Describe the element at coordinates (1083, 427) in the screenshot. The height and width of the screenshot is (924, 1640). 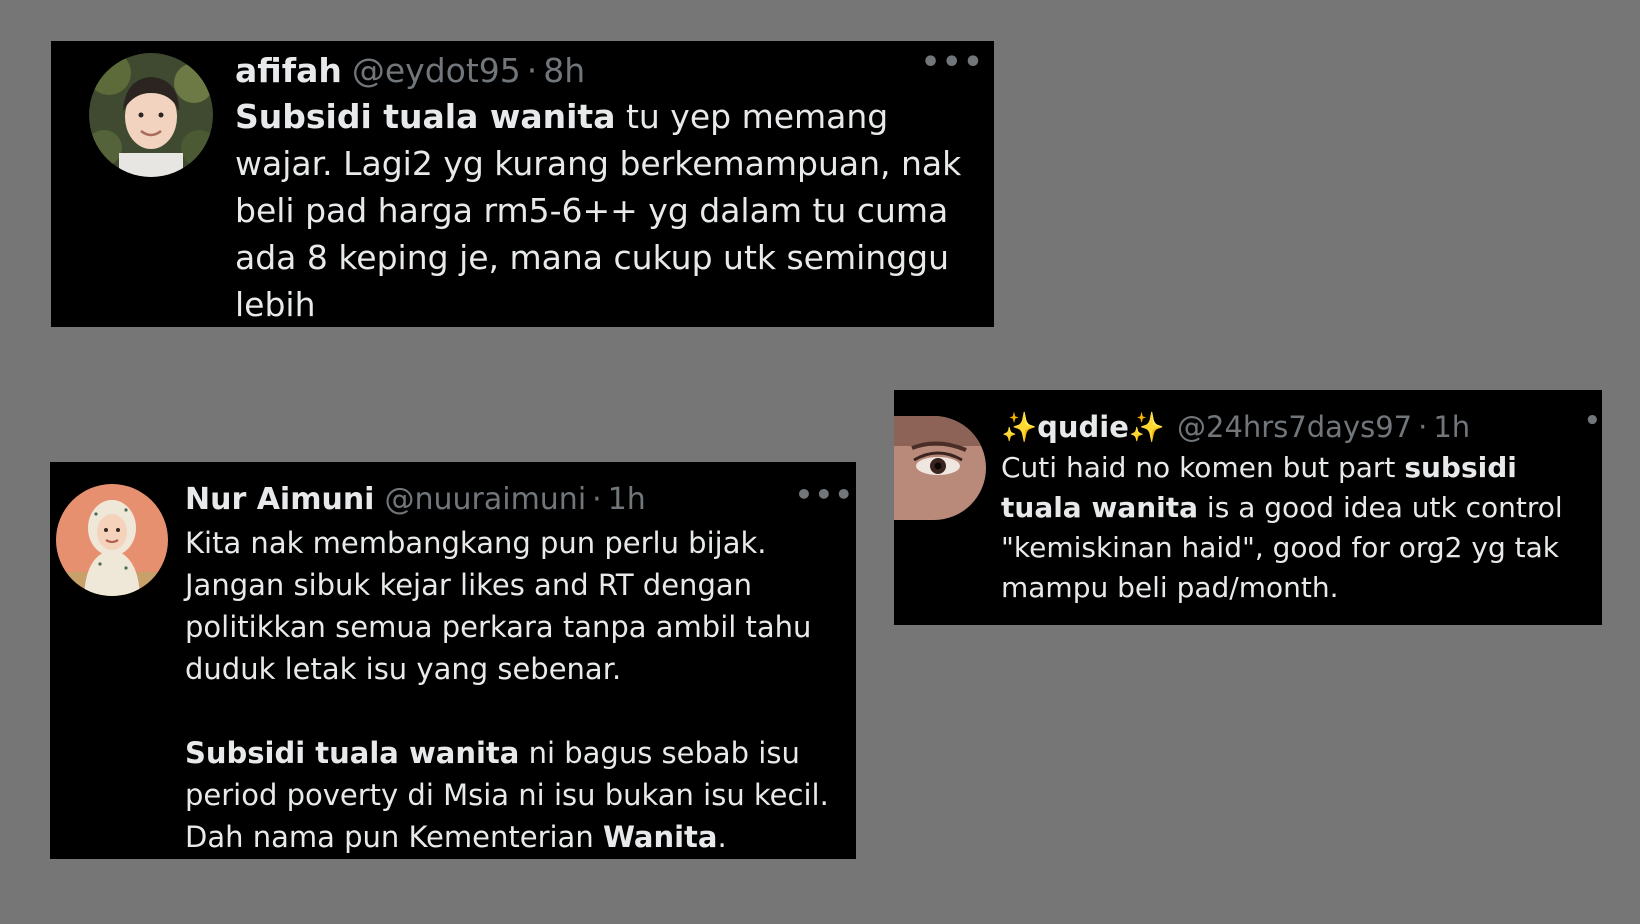
I see `display-name: qudie` at that location.